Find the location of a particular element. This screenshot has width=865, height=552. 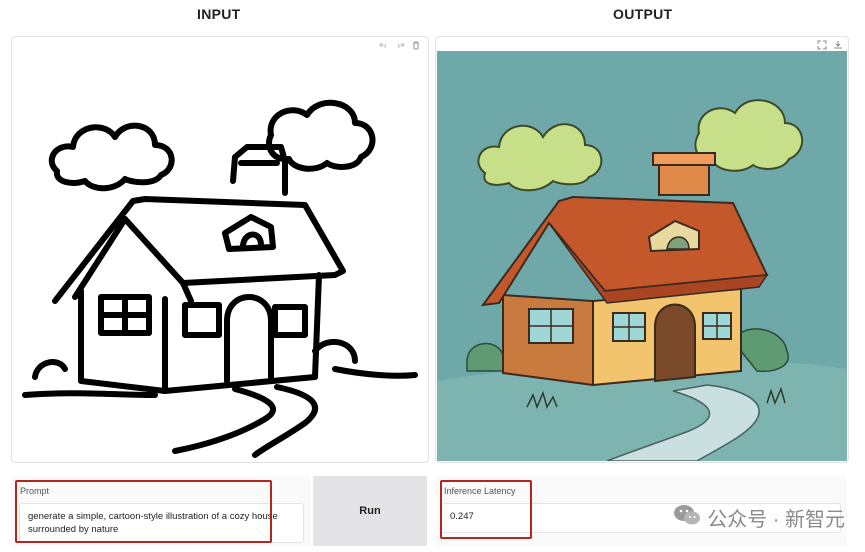

sketch-toolbar is located at coordinates (400, 45).